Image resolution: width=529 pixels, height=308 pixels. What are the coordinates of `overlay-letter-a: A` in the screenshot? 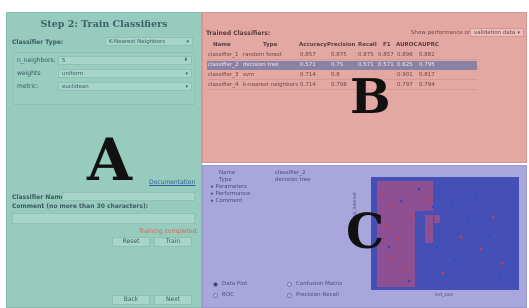 It's located at (110, 160).